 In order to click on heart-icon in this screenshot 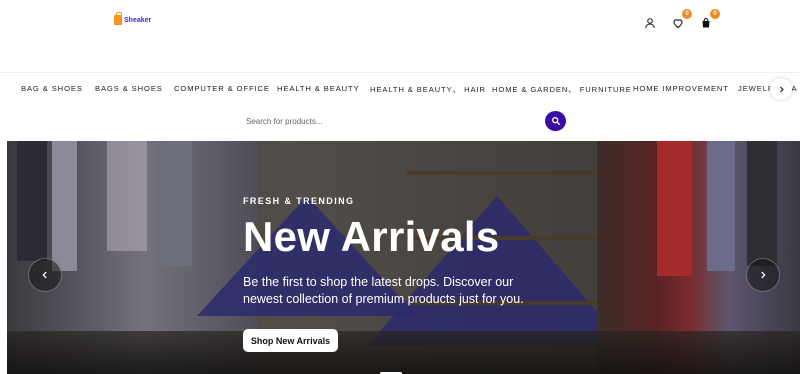, I will do `click(678, 24)`.